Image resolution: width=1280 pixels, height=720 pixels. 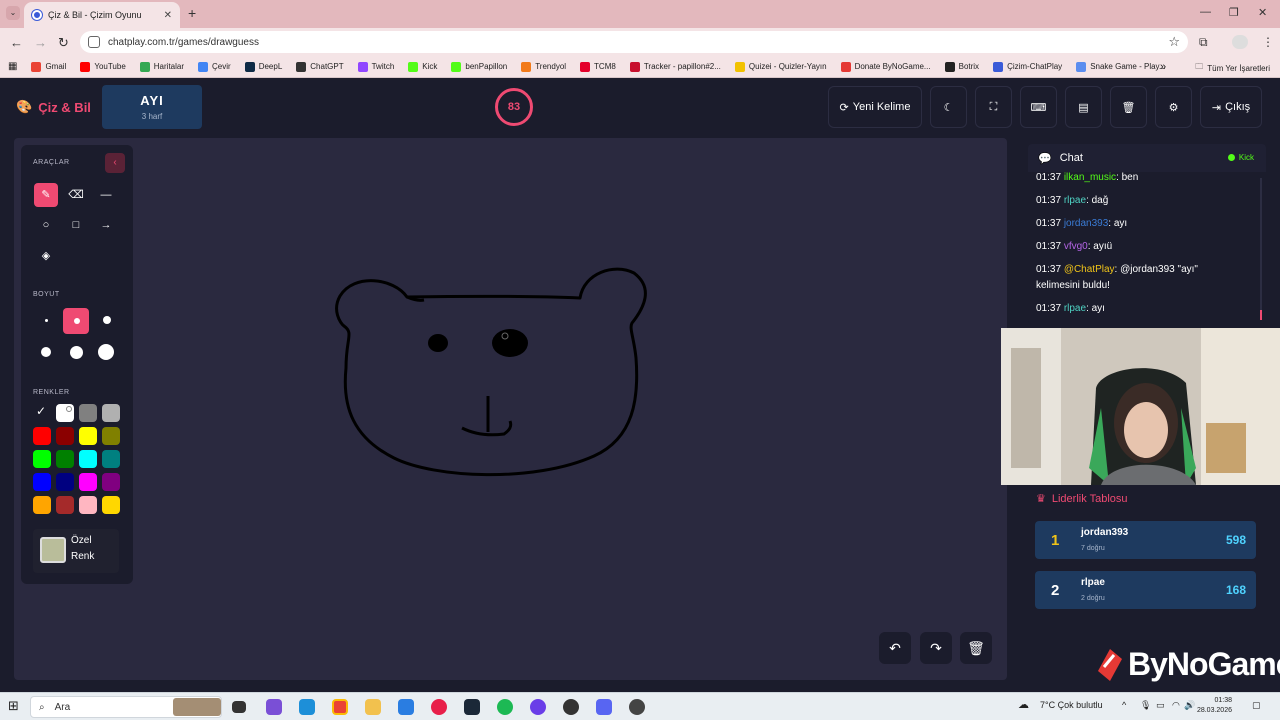 What do you see at coordinates (76, 195) in the screenshot?
I see `eraser-tool-button: ⌫` at bounding box center [76, 195].